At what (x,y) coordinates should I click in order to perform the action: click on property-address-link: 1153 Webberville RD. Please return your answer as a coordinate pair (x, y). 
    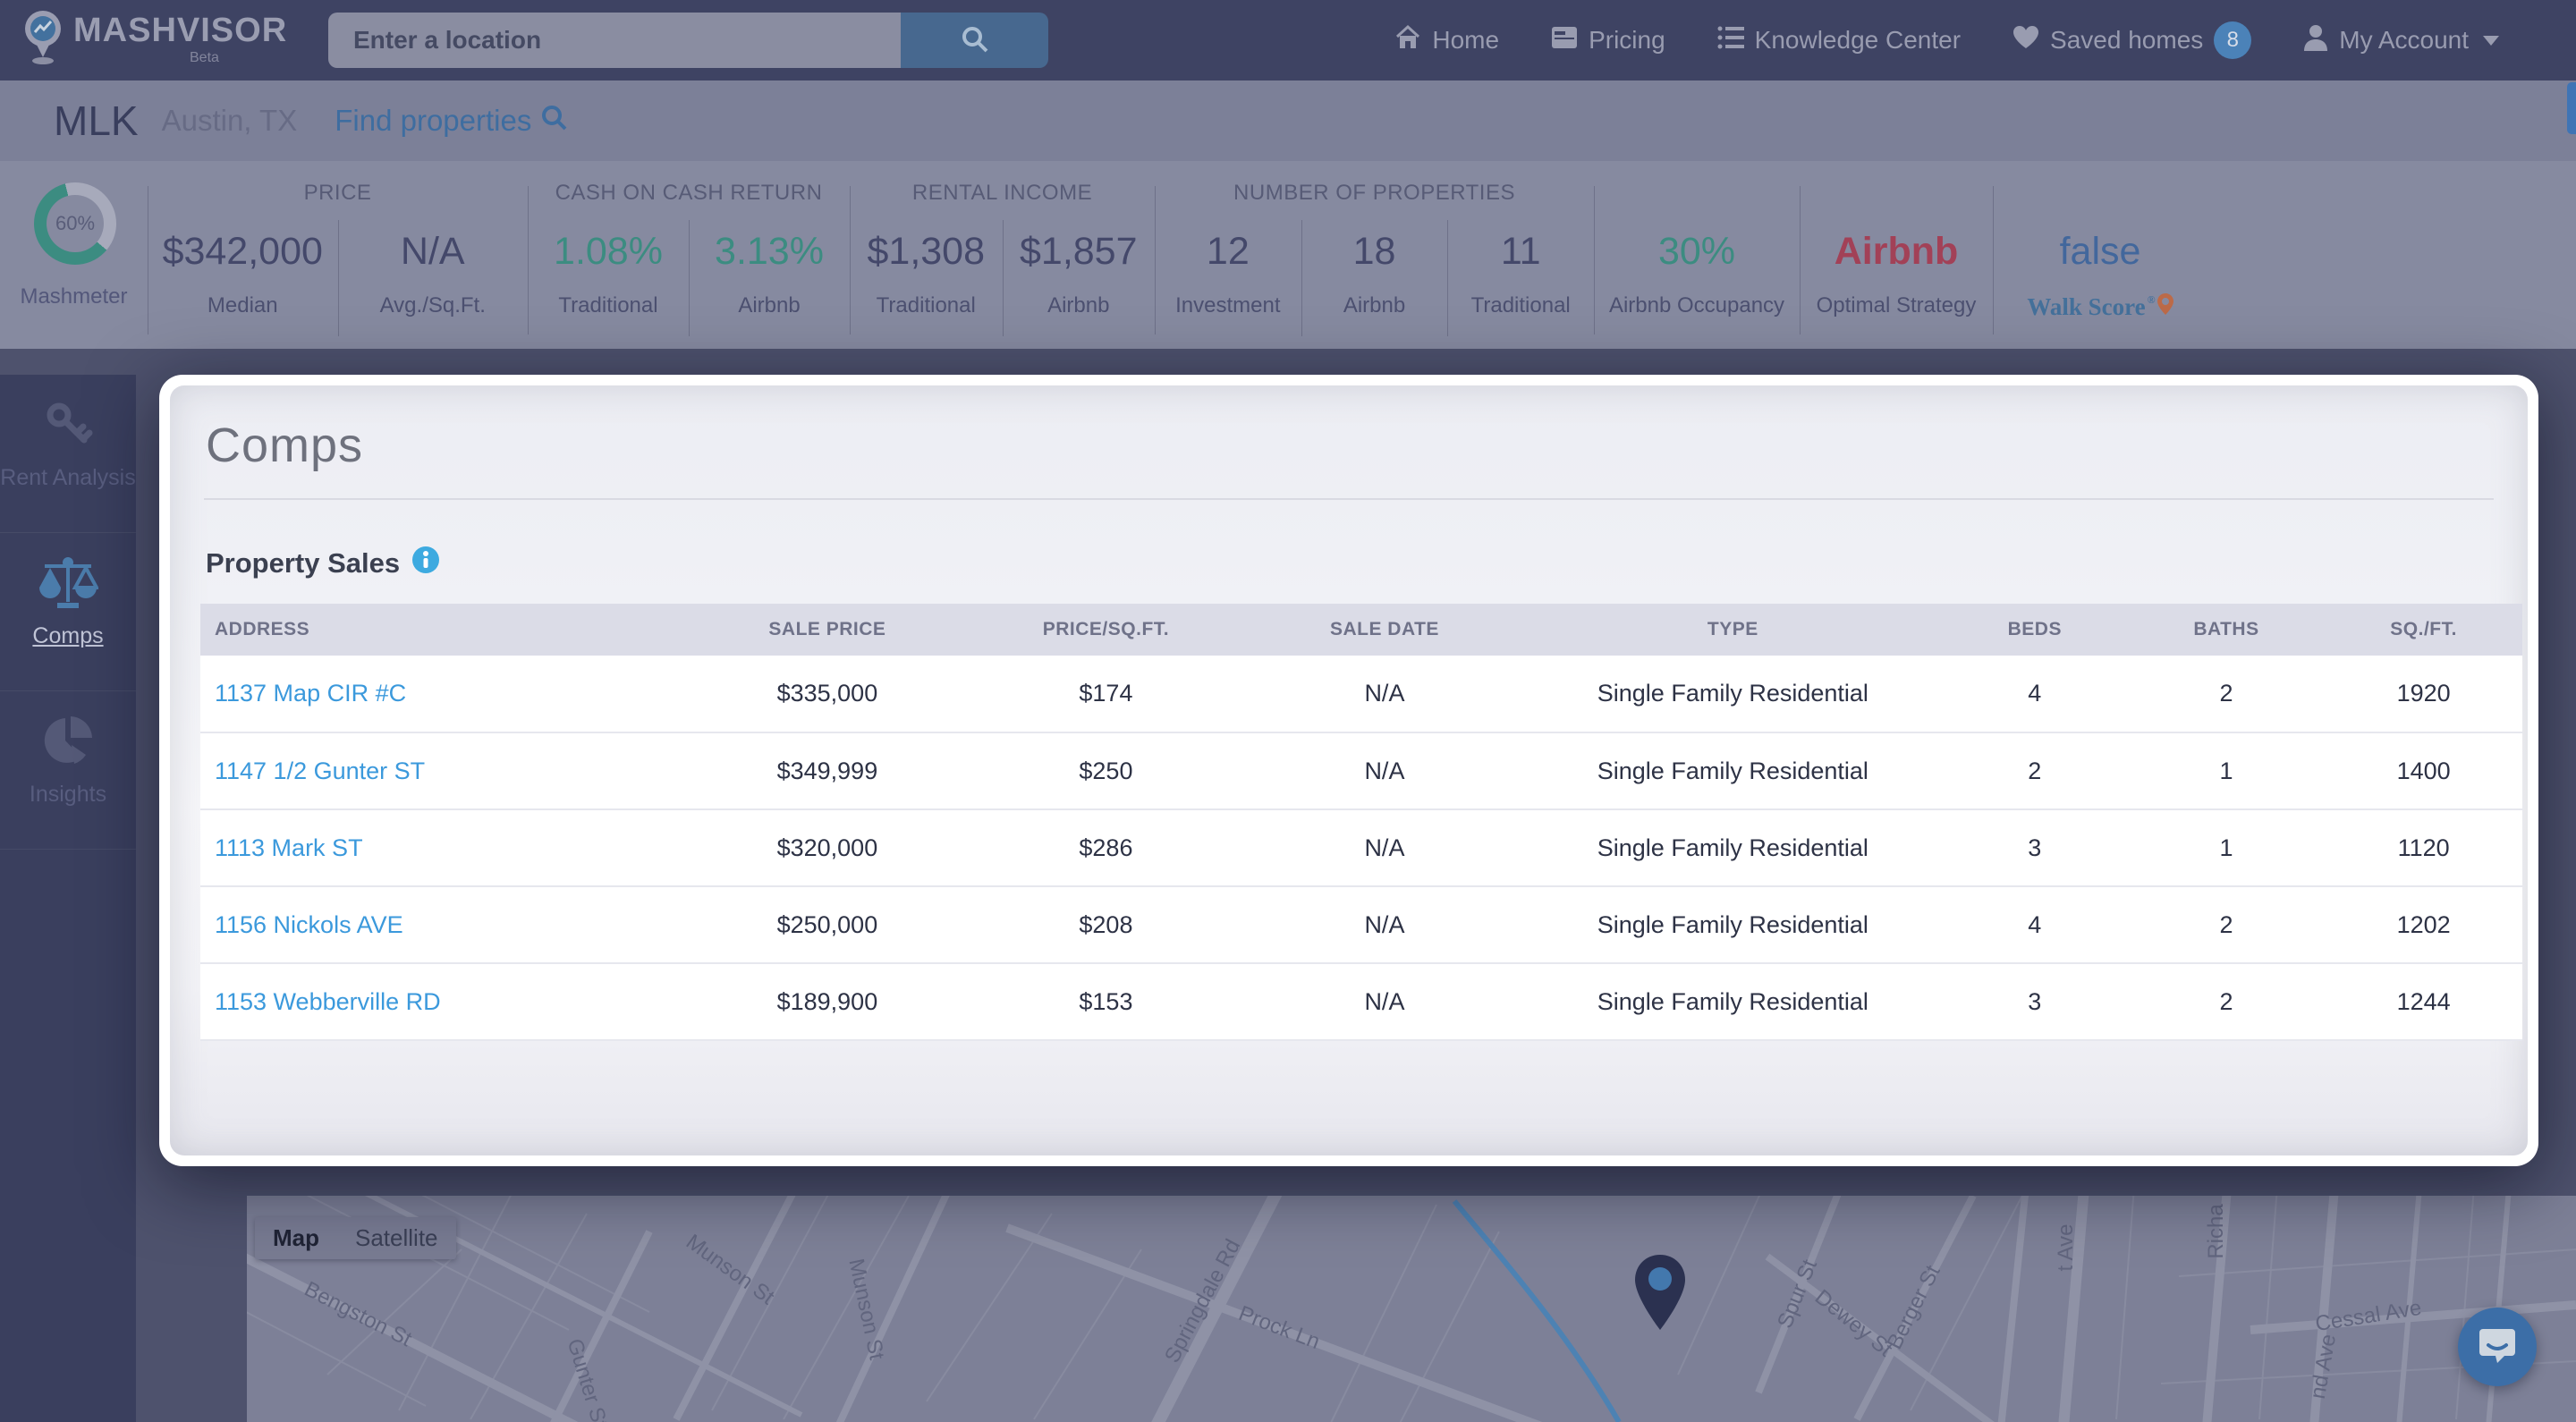
    Looking at the image, I should click on (328, 1001).